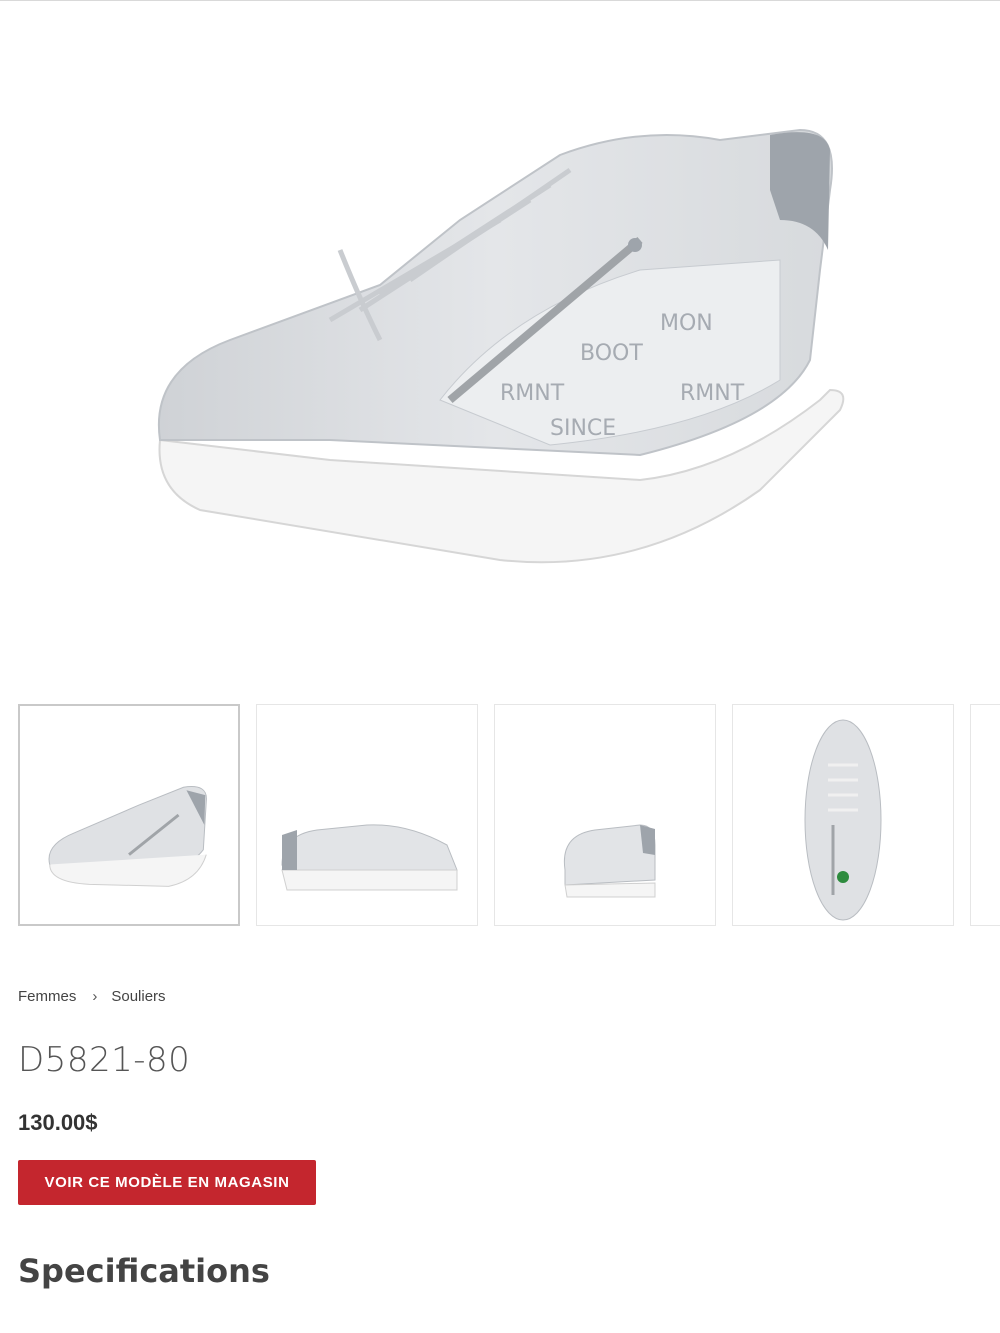  Describe the element at coordinates (58, 1122) in the screenshot. I see `product-price: 130.00$` at that location.